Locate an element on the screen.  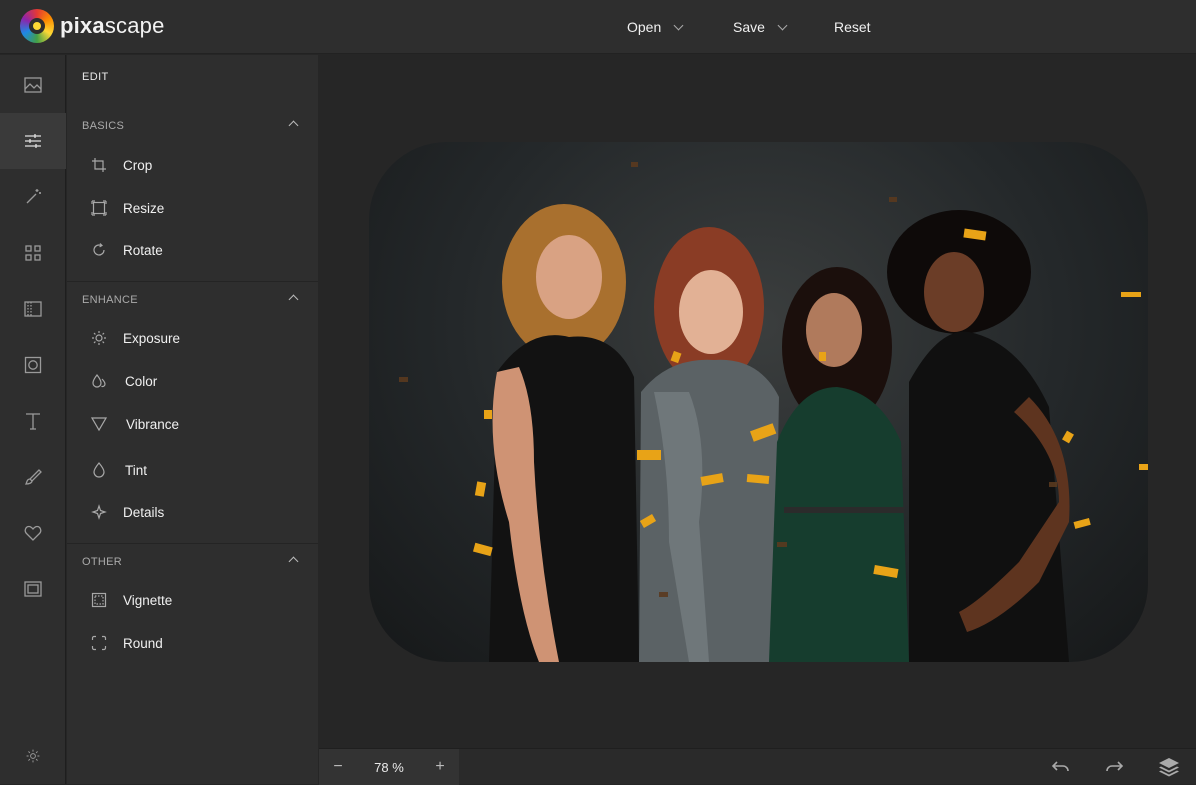
rail-text is located at coordinates (33, 421).